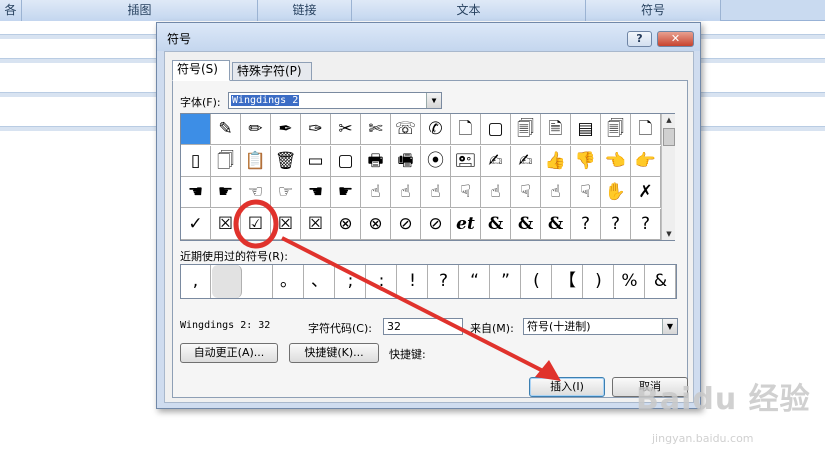 Image resolution: width=825 pixels, height=466 pixels. I want to click on ribbon-group-illustrations: 插图, so click(140, 10).